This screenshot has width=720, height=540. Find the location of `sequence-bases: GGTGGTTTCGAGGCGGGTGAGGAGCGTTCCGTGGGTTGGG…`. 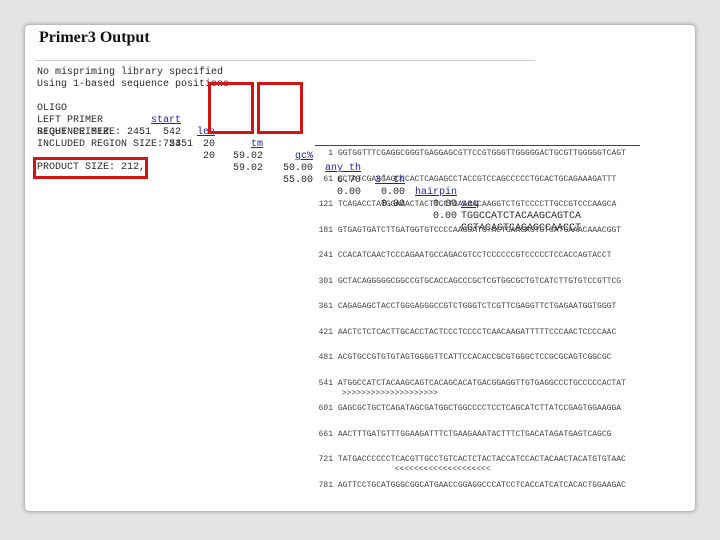

sequence-bases: GGTGGTTTCGAGGCGGGTGAGGAGCGTTCCGTGGGTTGGG… is located at coordinates (481, 153).